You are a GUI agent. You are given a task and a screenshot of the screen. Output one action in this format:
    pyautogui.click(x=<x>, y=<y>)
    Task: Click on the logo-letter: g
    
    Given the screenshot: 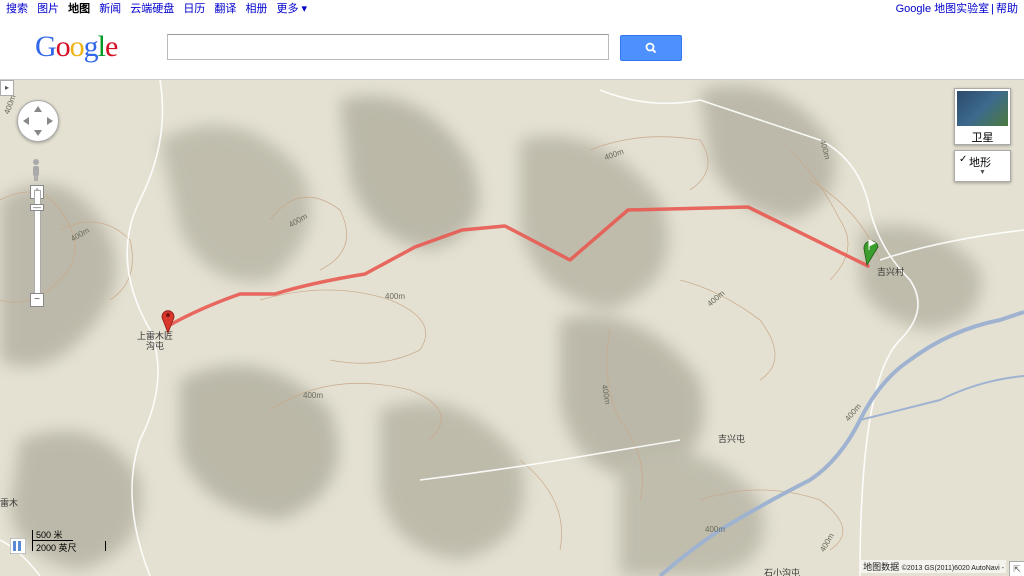 What is the action you would take?
    pyautogui.click(x=91, y=46)
    